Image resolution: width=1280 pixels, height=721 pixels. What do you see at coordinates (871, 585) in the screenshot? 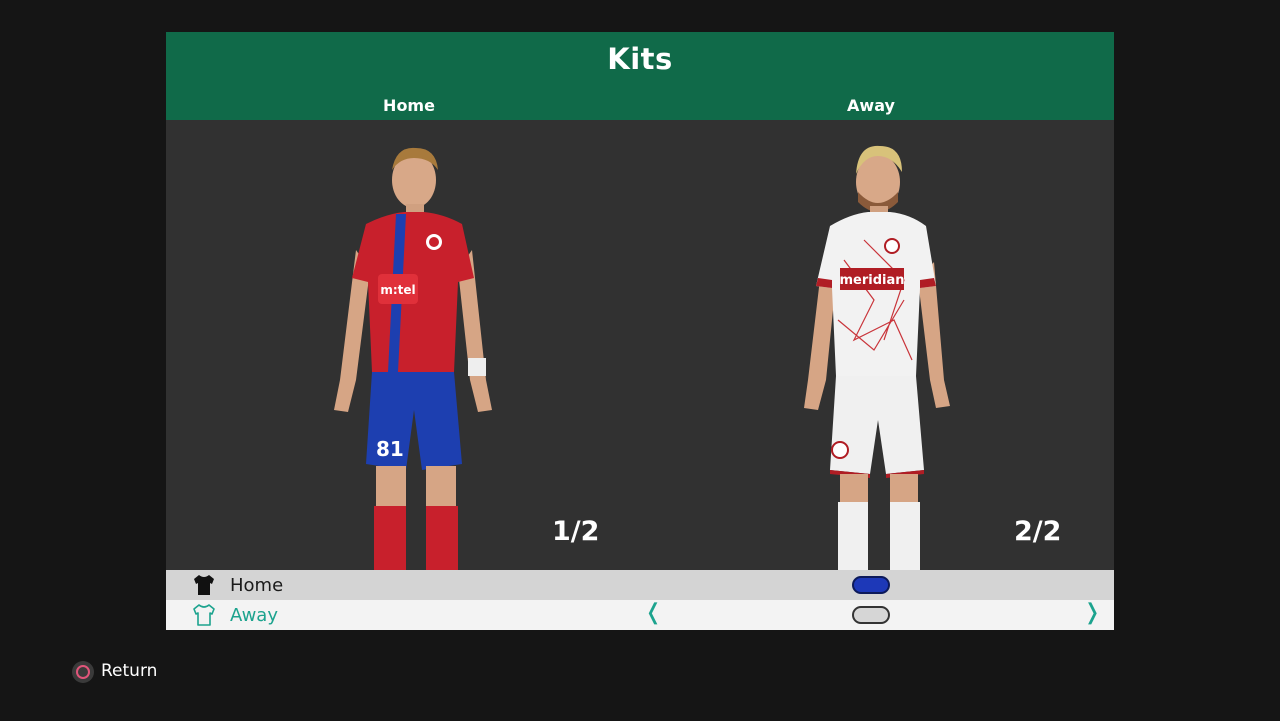
I see `home-kit-color-toggle` at bounding box center [871, 585].